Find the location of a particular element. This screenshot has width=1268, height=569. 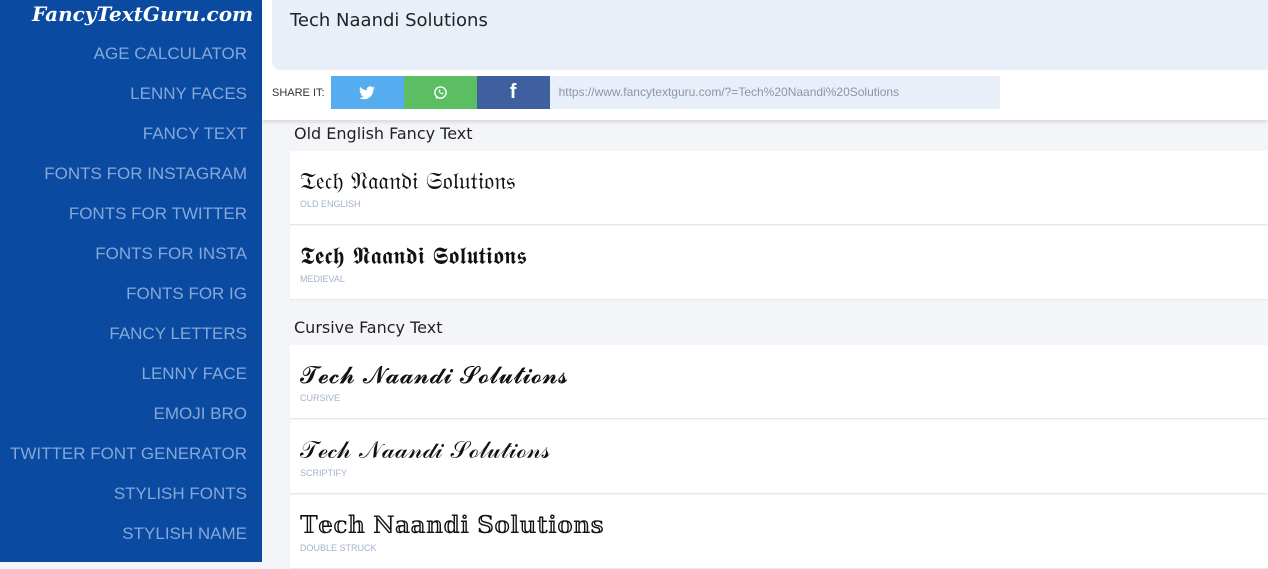

twitter-share-button is located at coordinates (367, 92).